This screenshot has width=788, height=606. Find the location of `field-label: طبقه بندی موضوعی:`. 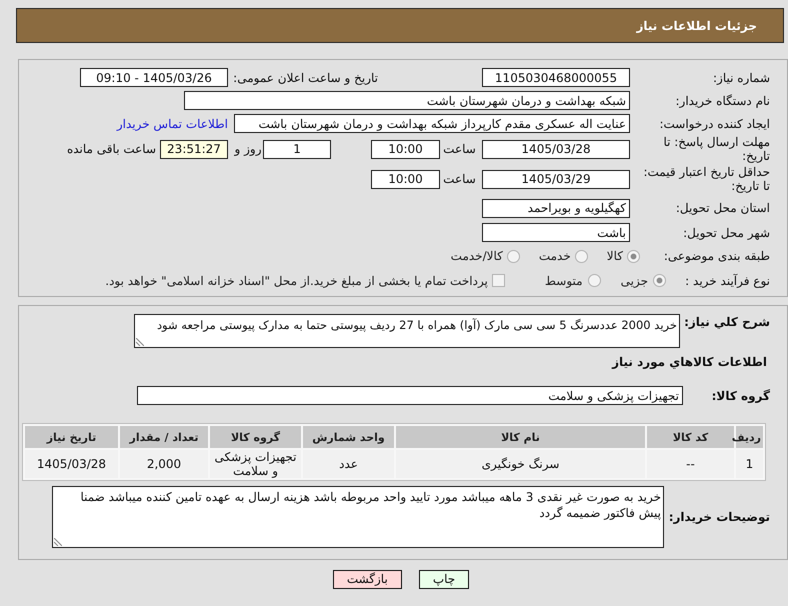

field-label: طبقه بندی موضوعی: is located at coordinates (717, 256).